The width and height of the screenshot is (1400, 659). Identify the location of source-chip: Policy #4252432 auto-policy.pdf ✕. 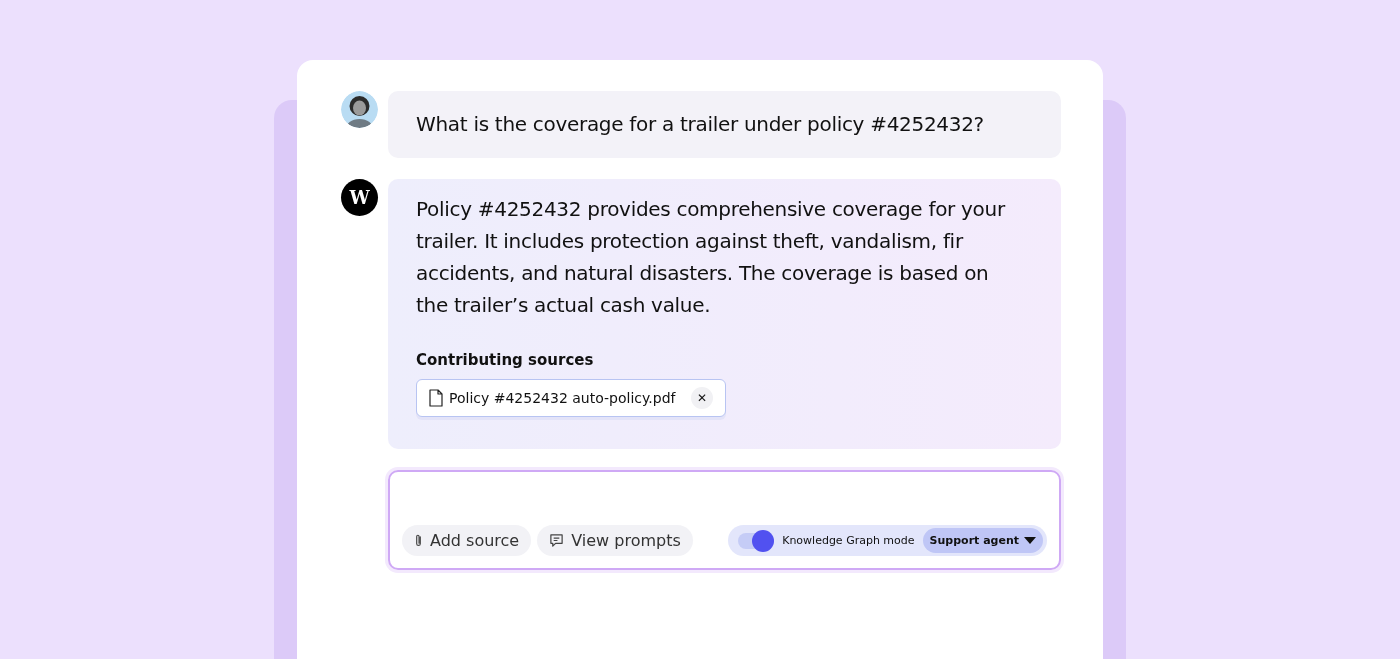
(571, 398).